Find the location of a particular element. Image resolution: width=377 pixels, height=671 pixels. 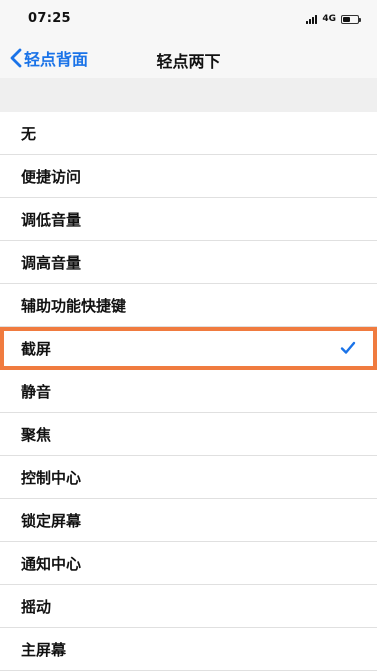

list-item: 静音 is located at coordinates (188, 391).